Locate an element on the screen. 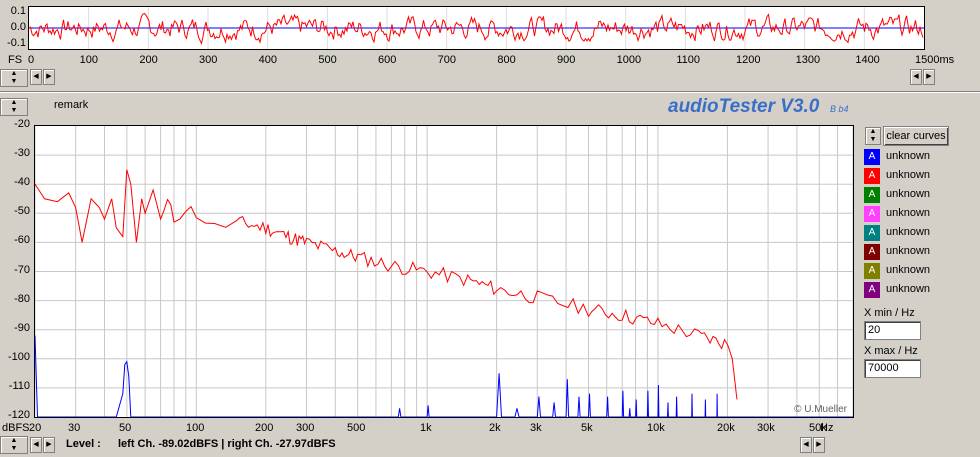  top-x-tick: 1500ms is located at coordinates (935, 60).